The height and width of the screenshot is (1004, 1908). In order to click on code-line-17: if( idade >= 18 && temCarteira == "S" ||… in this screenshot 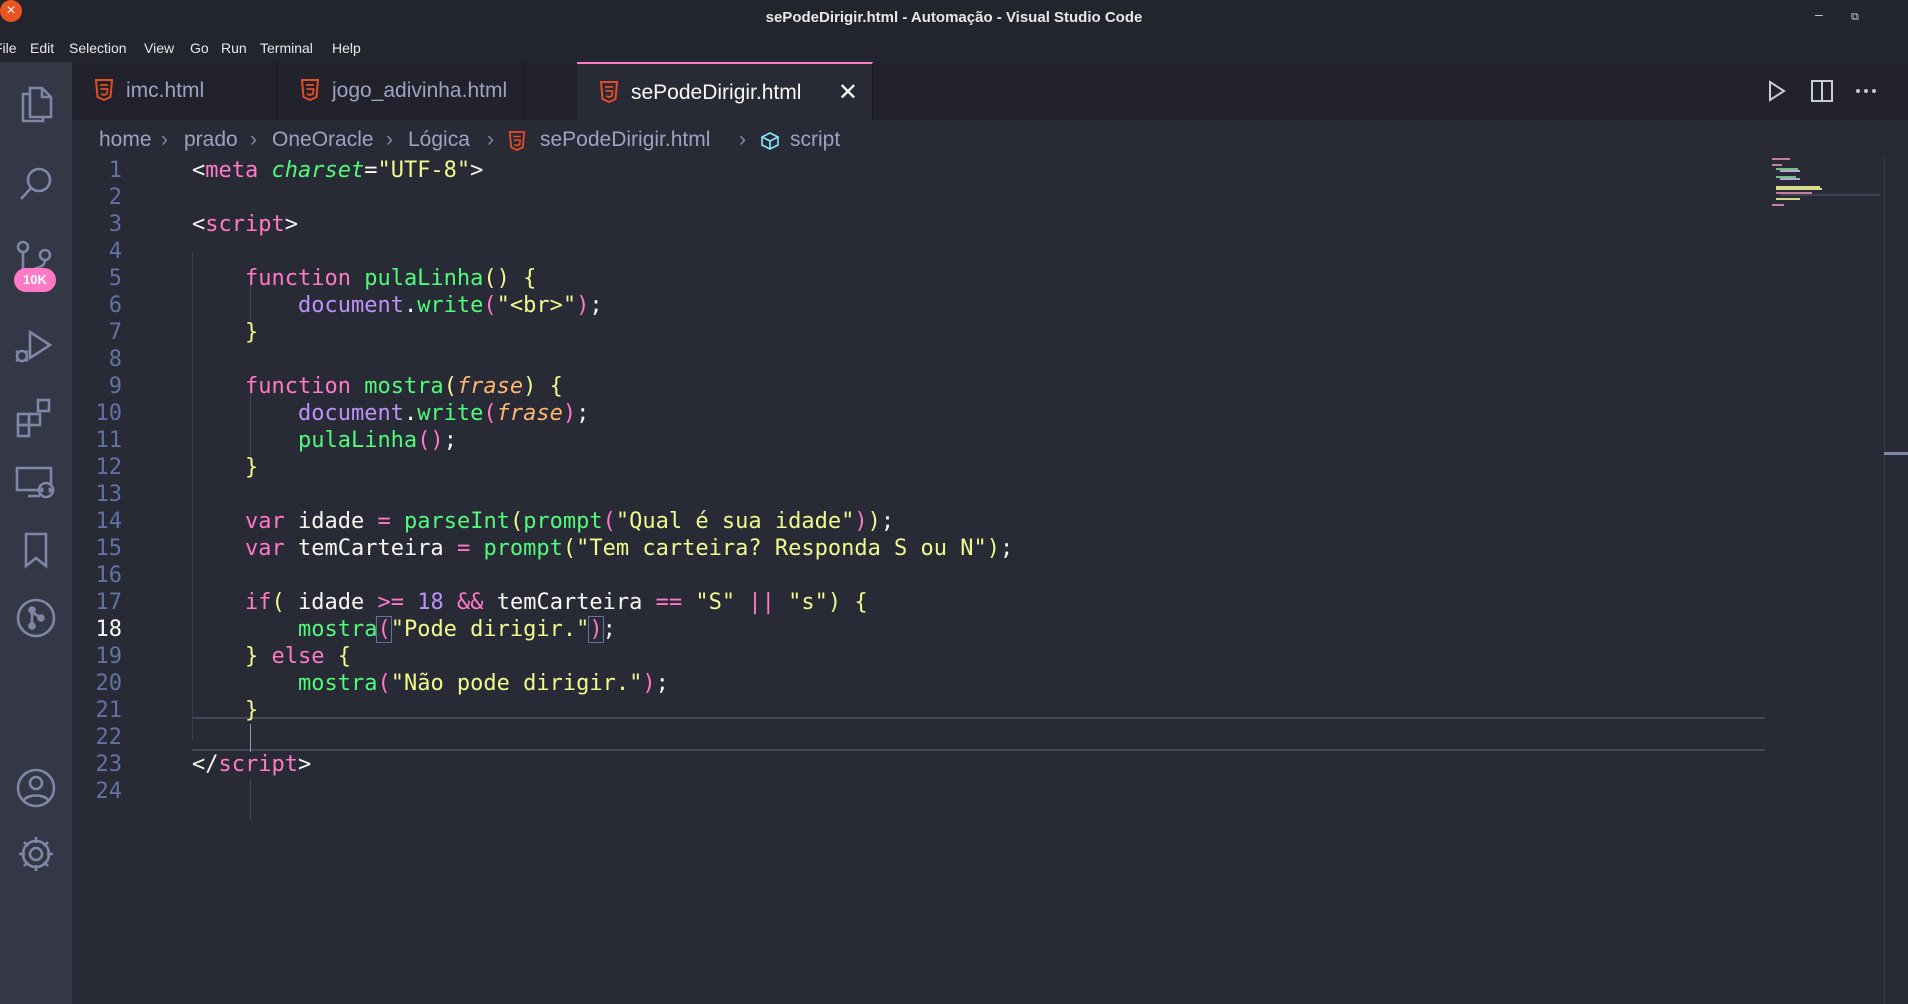, I will do `click(556, 602)`.